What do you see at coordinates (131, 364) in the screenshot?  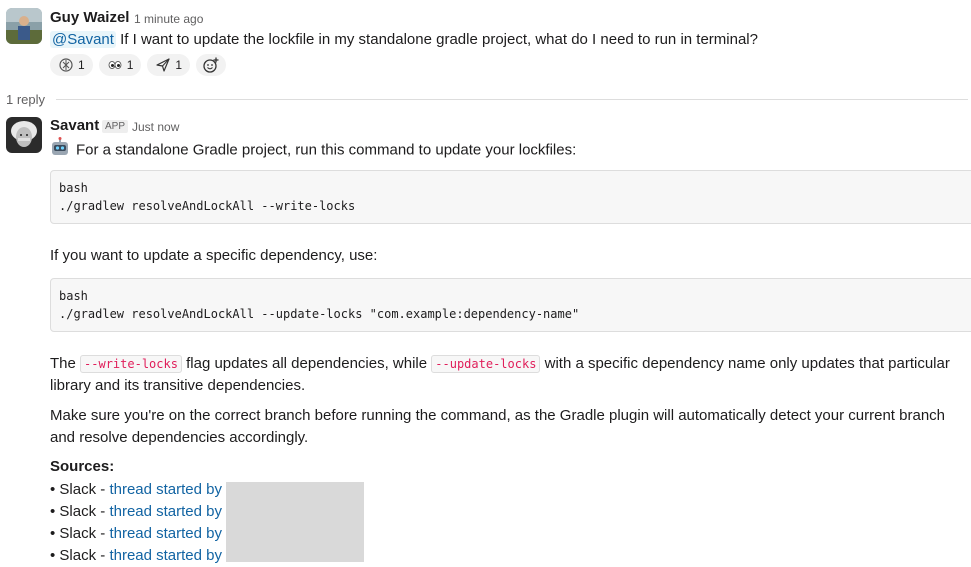 I see `inline-code-write-locks: --write-locks` at bounding box center [131, 364].